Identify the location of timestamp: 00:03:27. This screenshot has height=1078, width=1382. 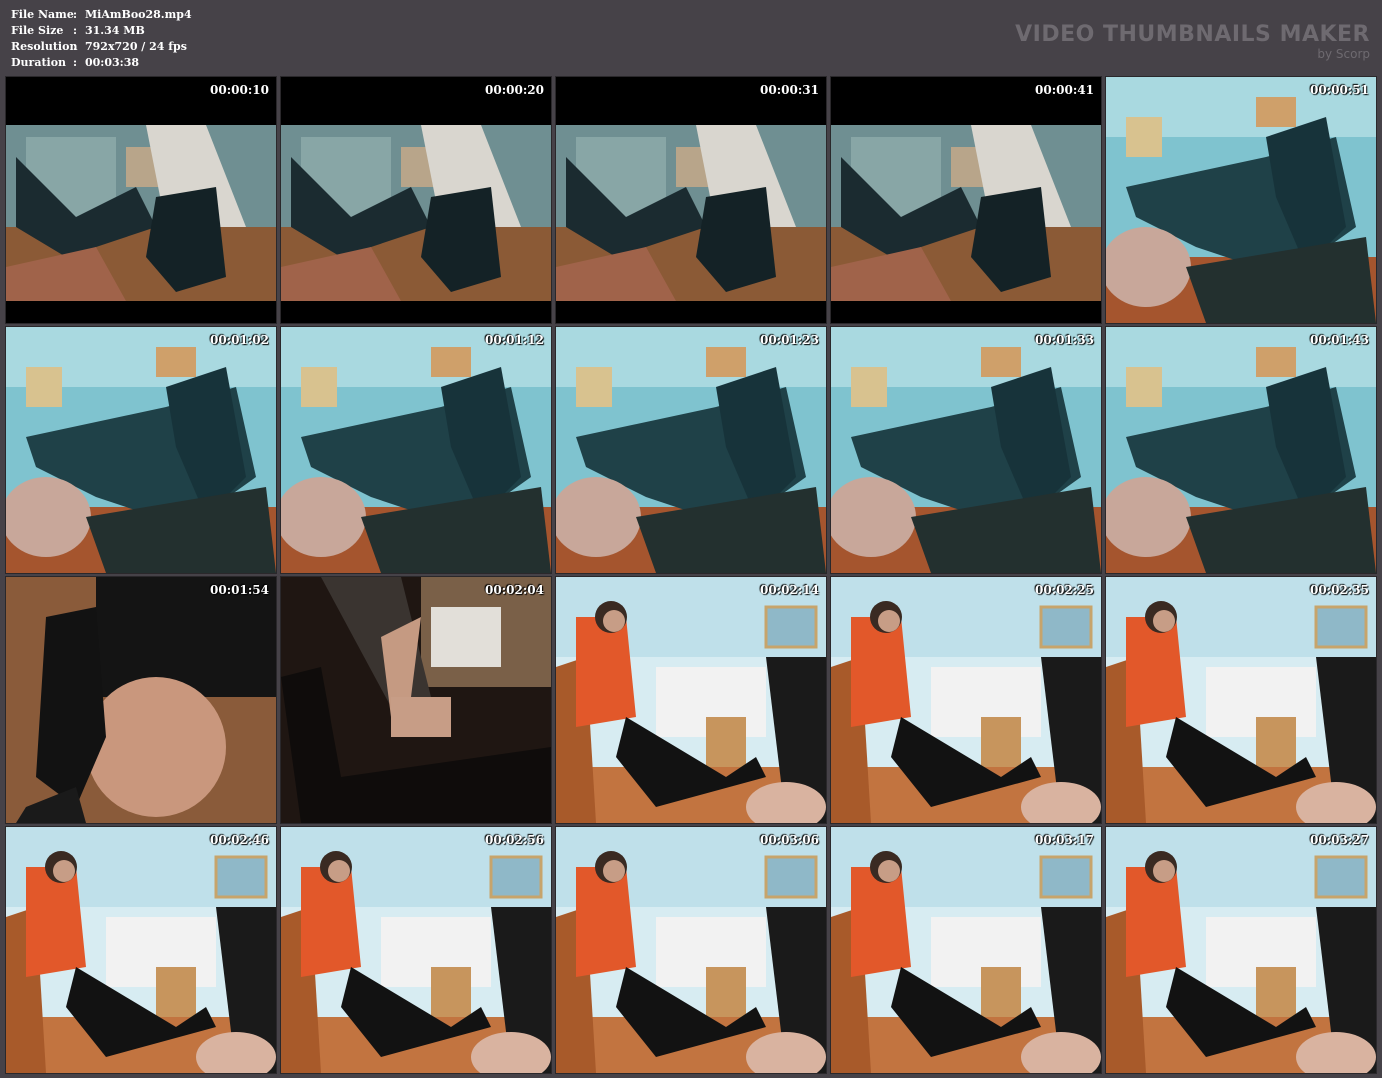
(1339, 840).